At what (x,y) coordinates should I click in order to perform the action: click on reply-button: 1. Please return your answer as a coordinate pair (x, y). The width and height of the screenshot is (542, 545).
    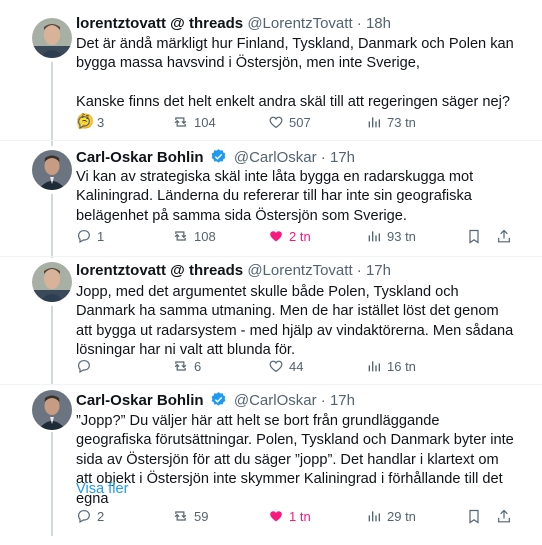
    Looking at the image, I should click on (90, 236).